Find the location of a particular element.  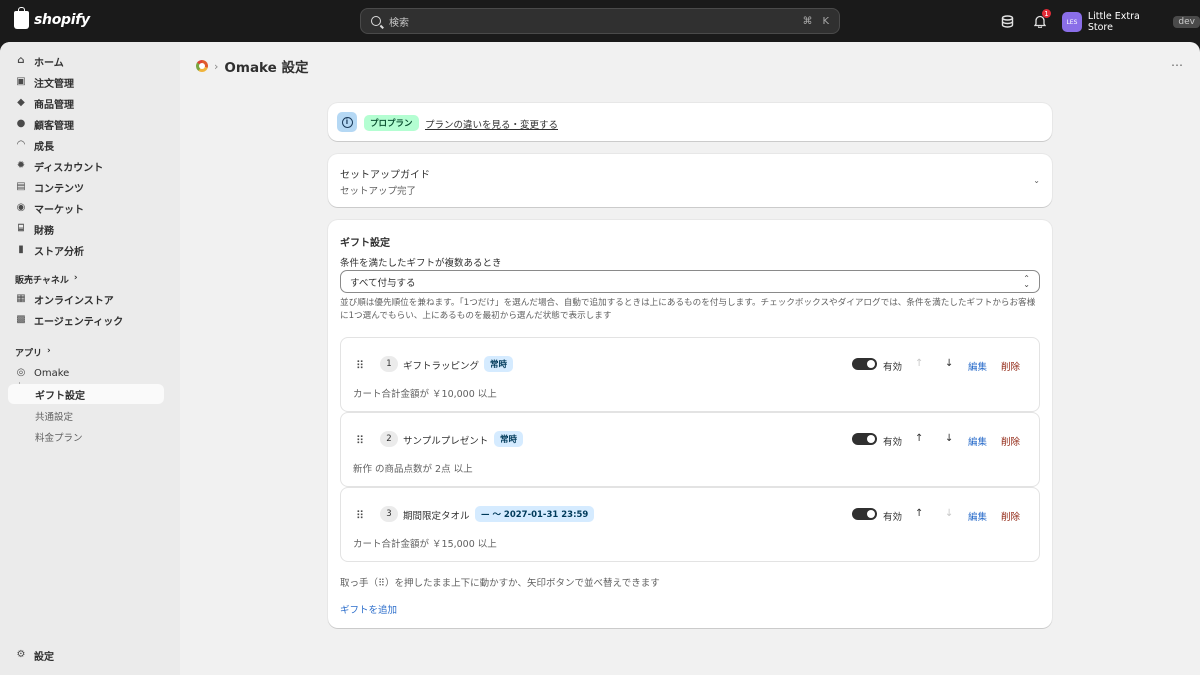

sidebar-item-agentic: ▩ エージェンティック is located at coordinates (86, 320).